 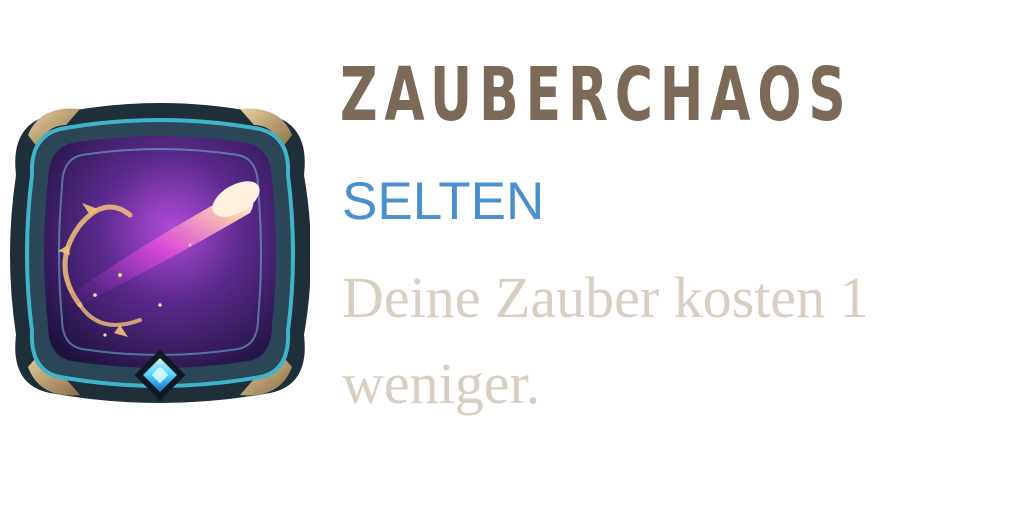 I want to click on rarity-label: SELTEN, so click(x=443, y=201).